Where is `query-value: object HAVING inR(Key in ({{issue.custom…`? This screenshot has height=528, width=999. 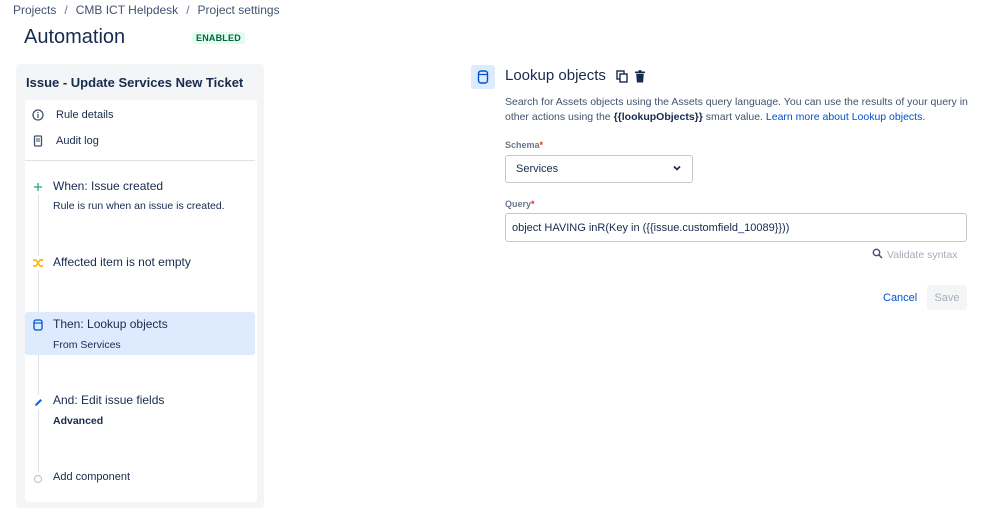
query-value: object HAVING inR(Key in ({{issue.custom… is located at coordinates (651, 227).